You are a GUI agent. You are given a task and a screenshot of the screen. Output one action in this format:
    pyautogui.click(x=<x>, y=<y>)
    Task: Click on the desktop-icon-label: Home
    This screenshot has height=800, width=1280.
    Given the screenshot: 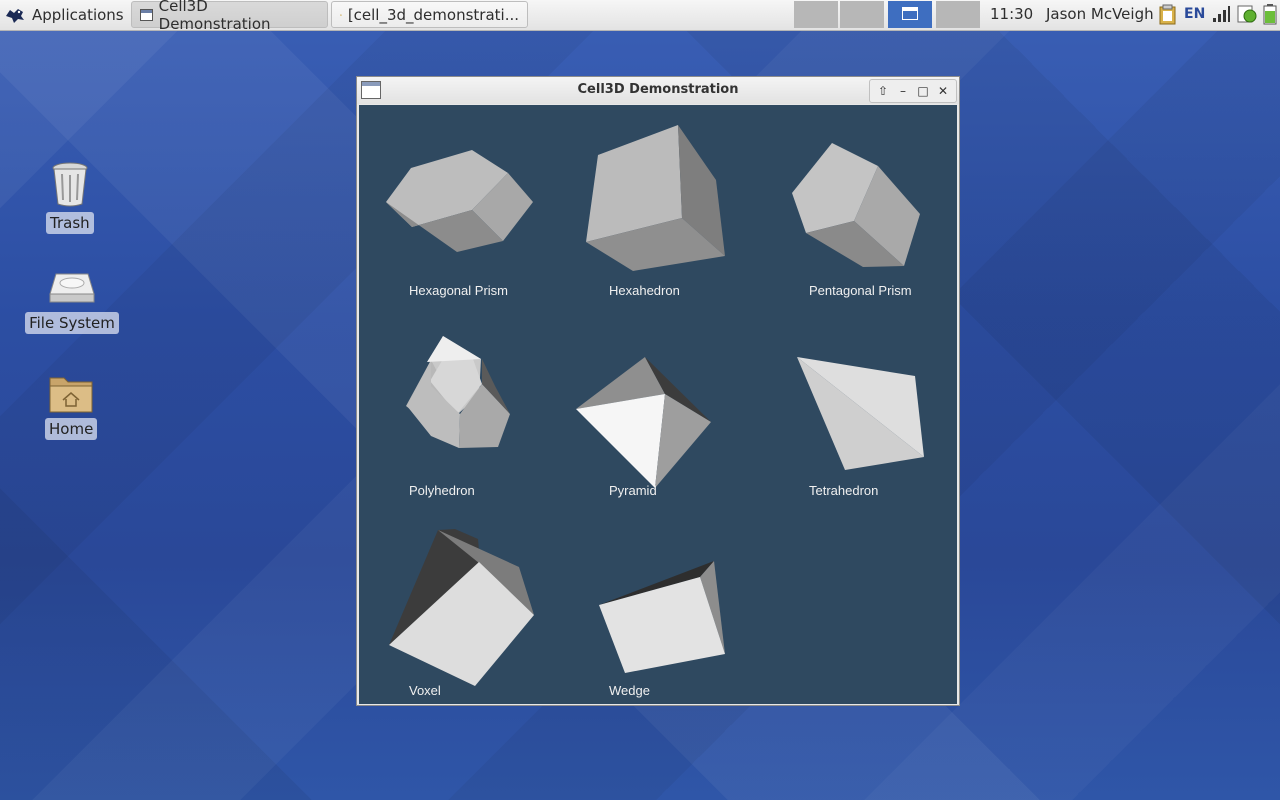 What is the action you would take?
    pyautogui.click(x=71, y=429)
    